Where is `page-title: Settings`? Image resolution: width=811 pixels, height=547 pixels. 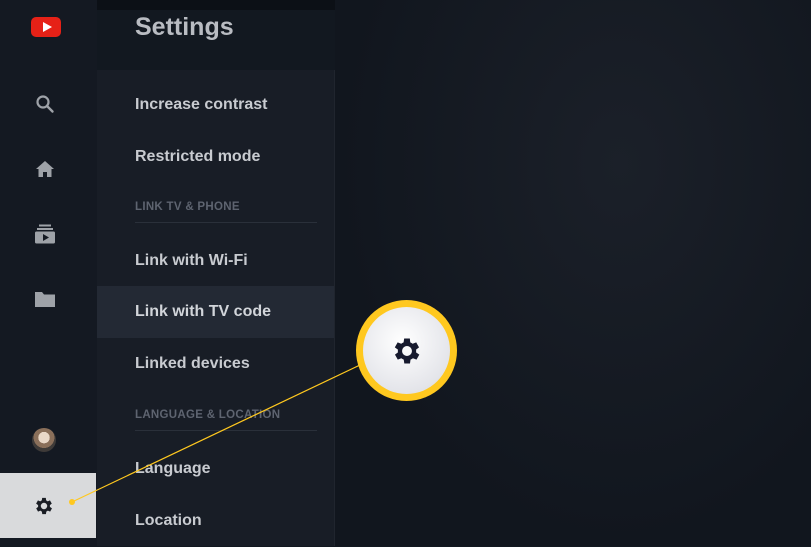 page-title: Settings is located at coordinates (184, 27).